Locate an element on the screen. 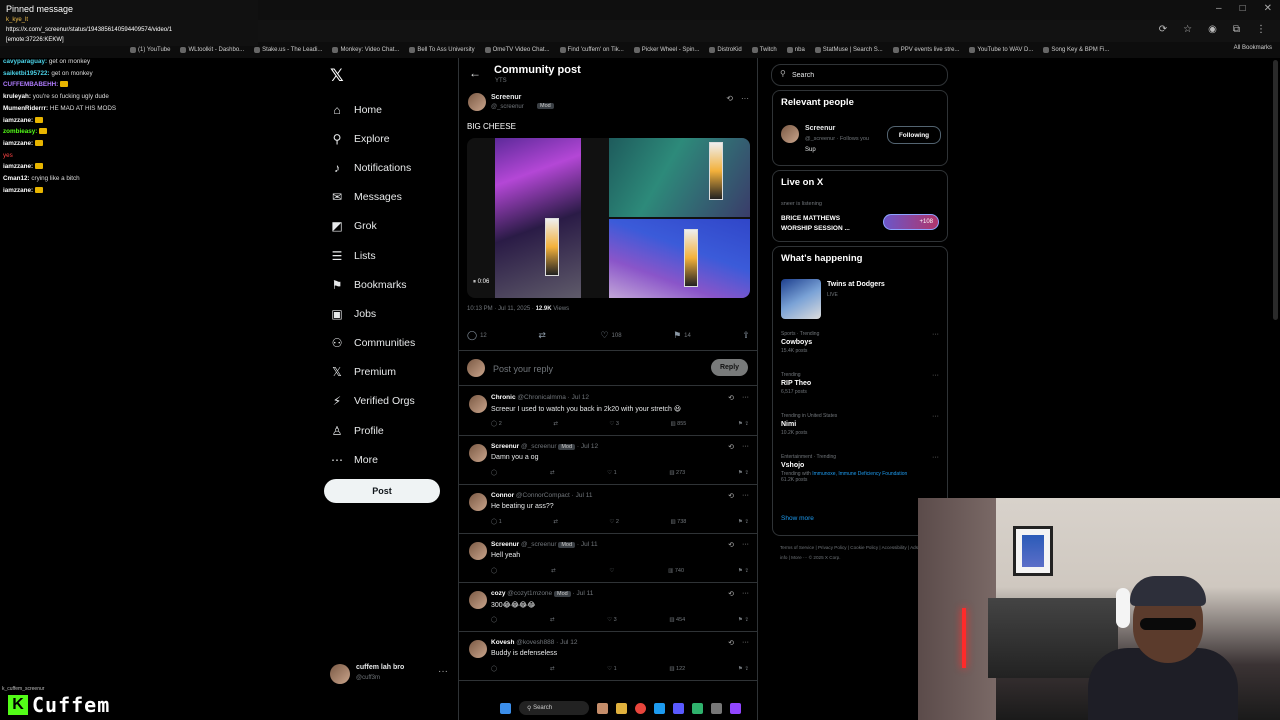 The width and height of the screenshot is (1280, 720). views-action: ▥ 740 is located at coordinates (676, 571).